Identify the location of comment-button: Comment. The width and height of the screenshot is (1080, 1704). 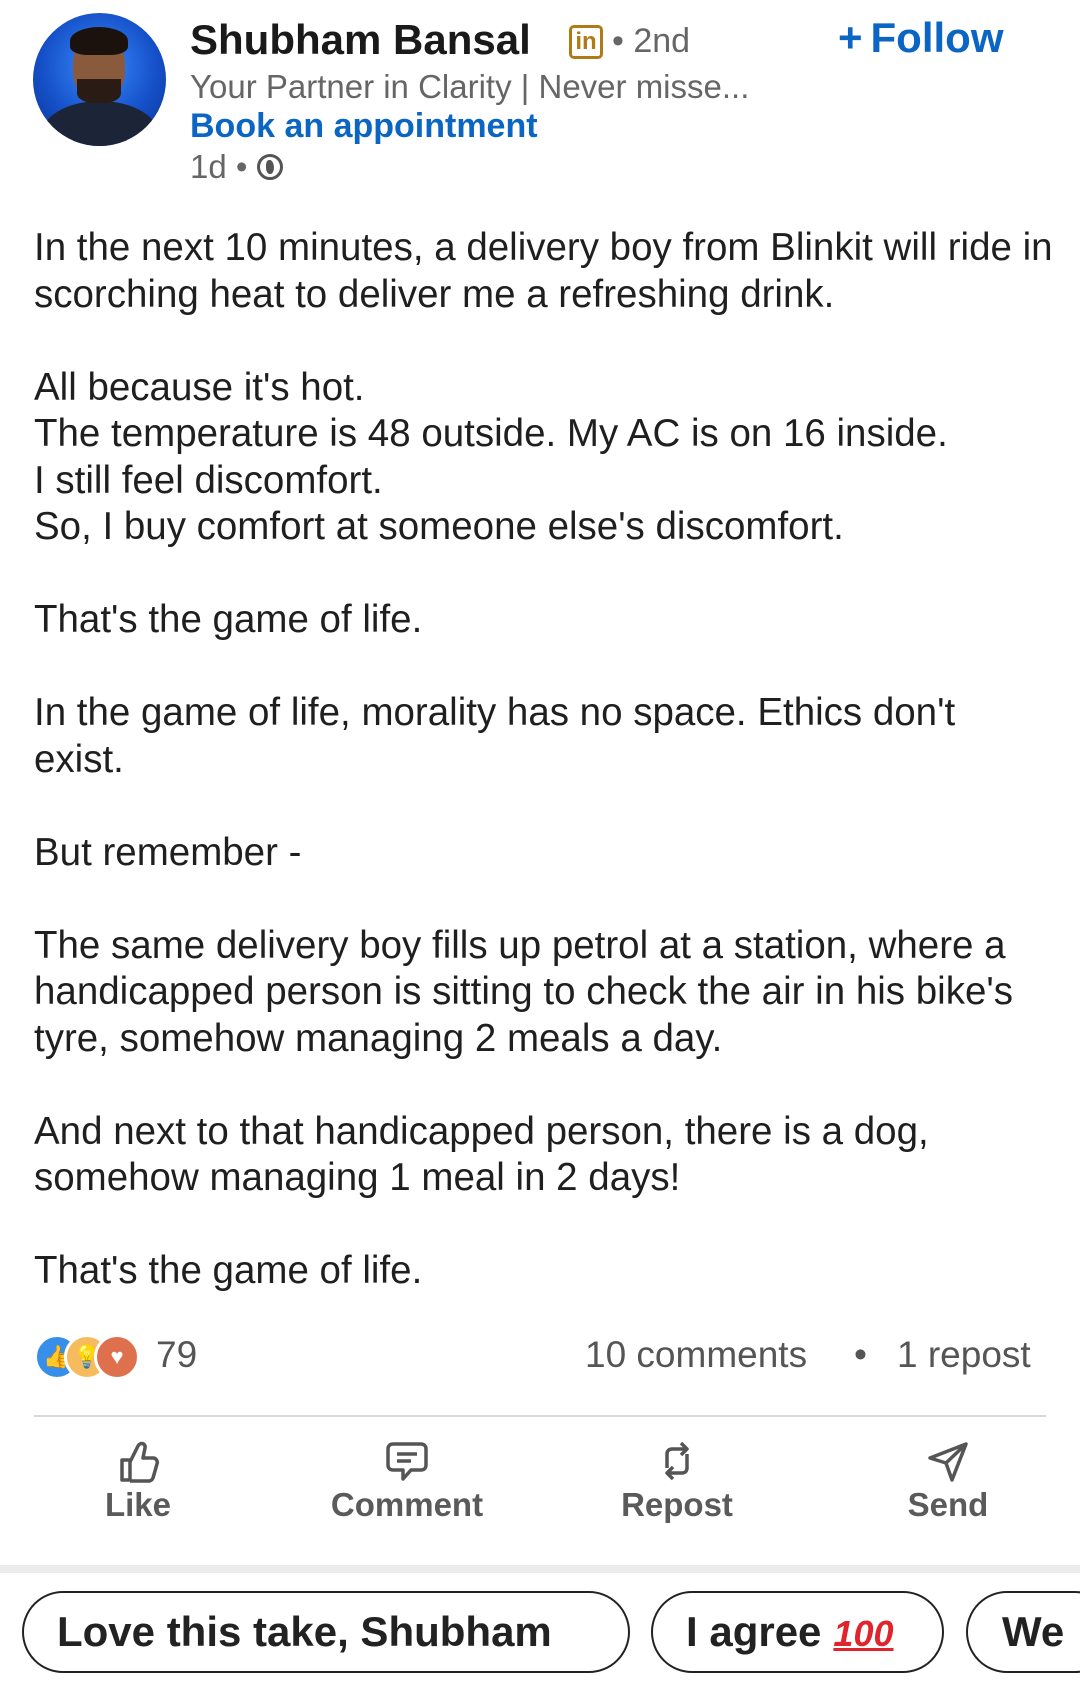
(407, 1480).